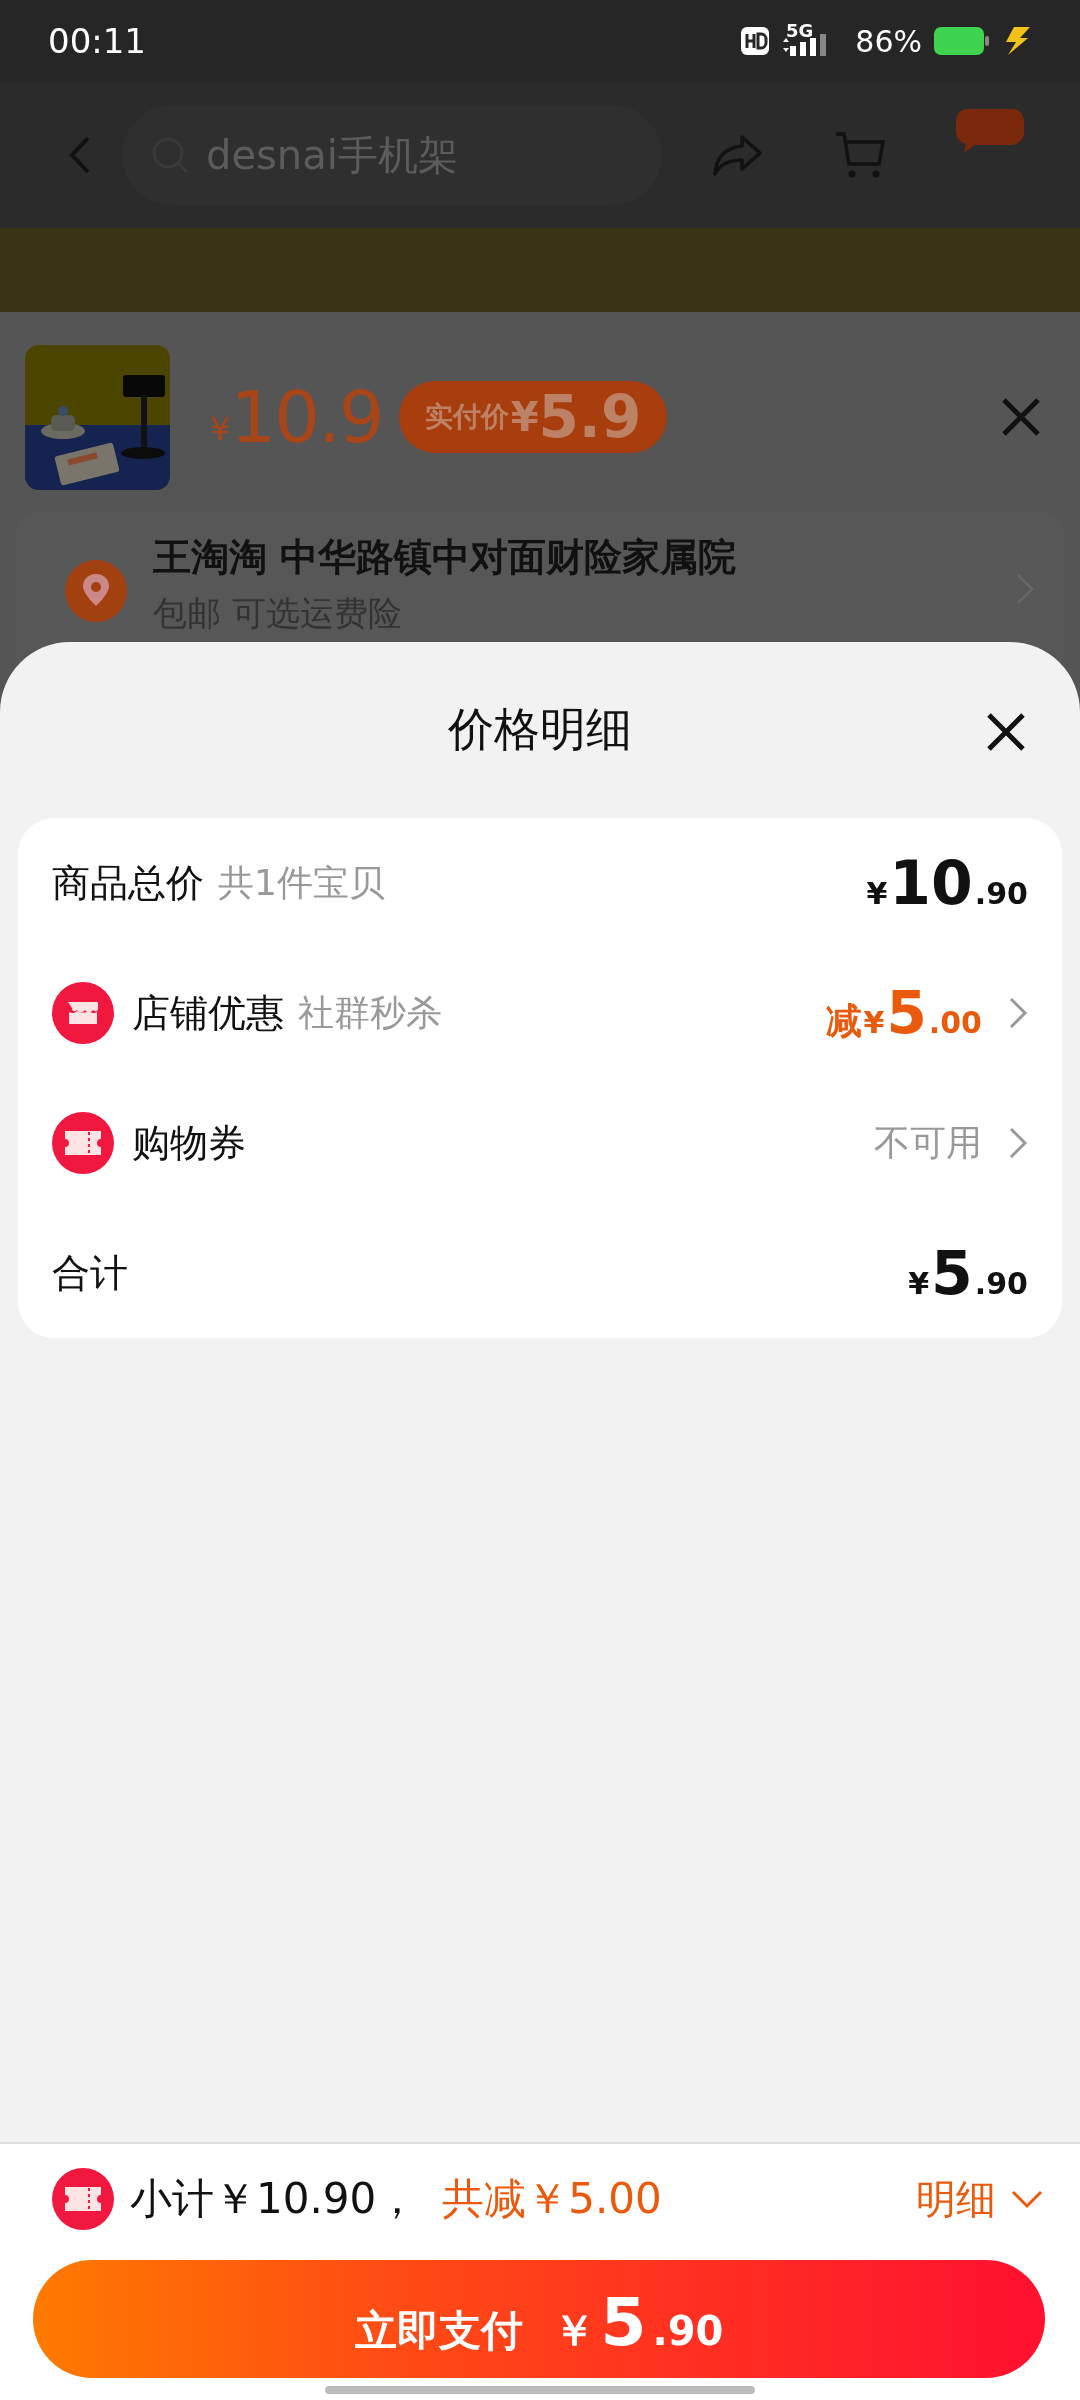  What do you see at coordinates (968, 1273) in the screenshot?
I see `price-value: ¥5.90` at bounding box center [968, 1273].